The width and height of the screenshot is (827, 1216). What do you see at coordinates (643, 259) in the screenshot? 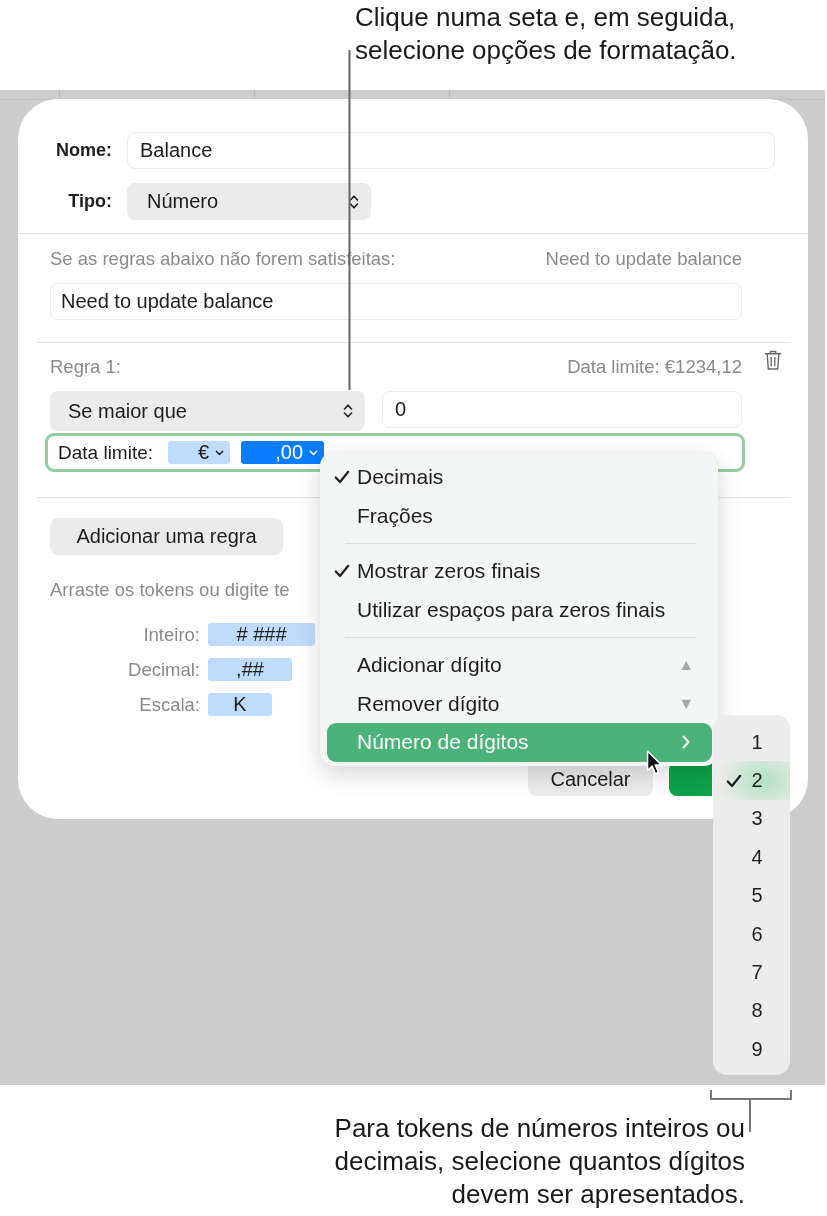
I see `message-preview: Need to update balance` at bounding box center [643, 259].